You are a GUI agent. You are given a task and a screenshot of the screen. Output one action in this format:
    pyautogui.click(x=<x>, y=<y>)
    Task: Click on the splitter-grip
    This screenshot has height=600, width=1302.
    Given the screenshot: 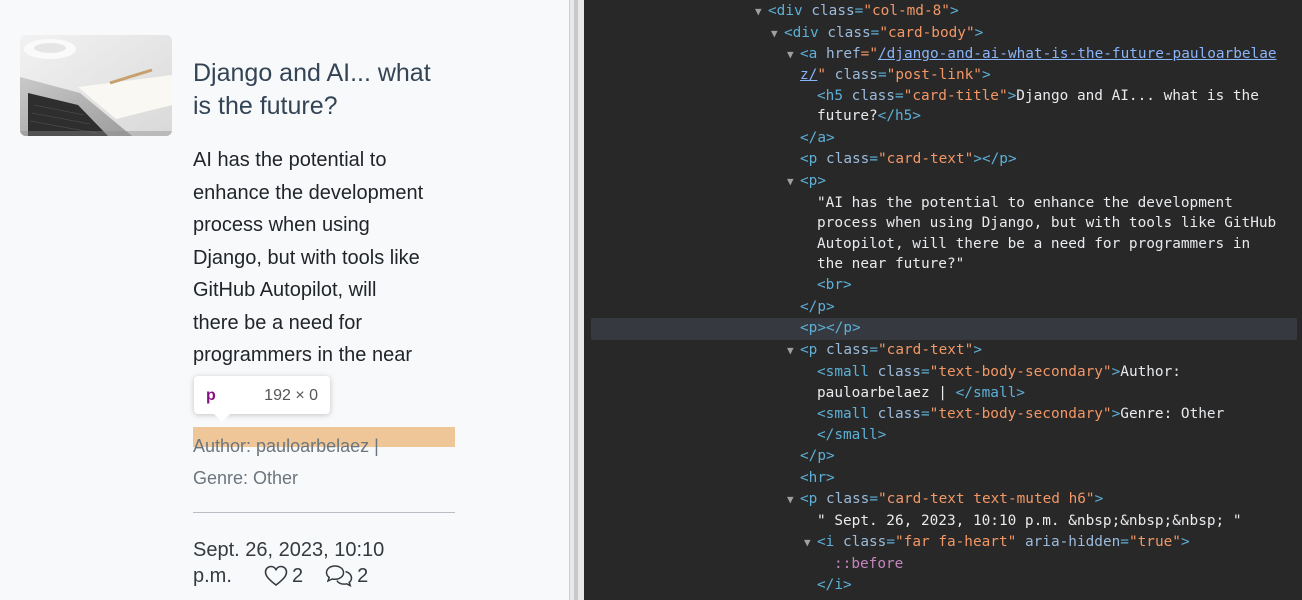 What is the action you would take?
    pyautogui.click(x=576, y=300)
    